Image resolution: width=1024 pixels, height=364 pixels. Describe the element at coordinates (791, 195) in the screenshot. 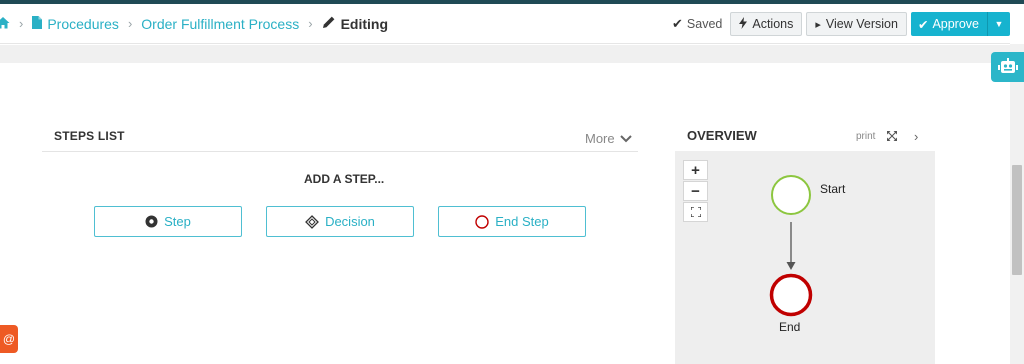

I see `start-node` at that location.